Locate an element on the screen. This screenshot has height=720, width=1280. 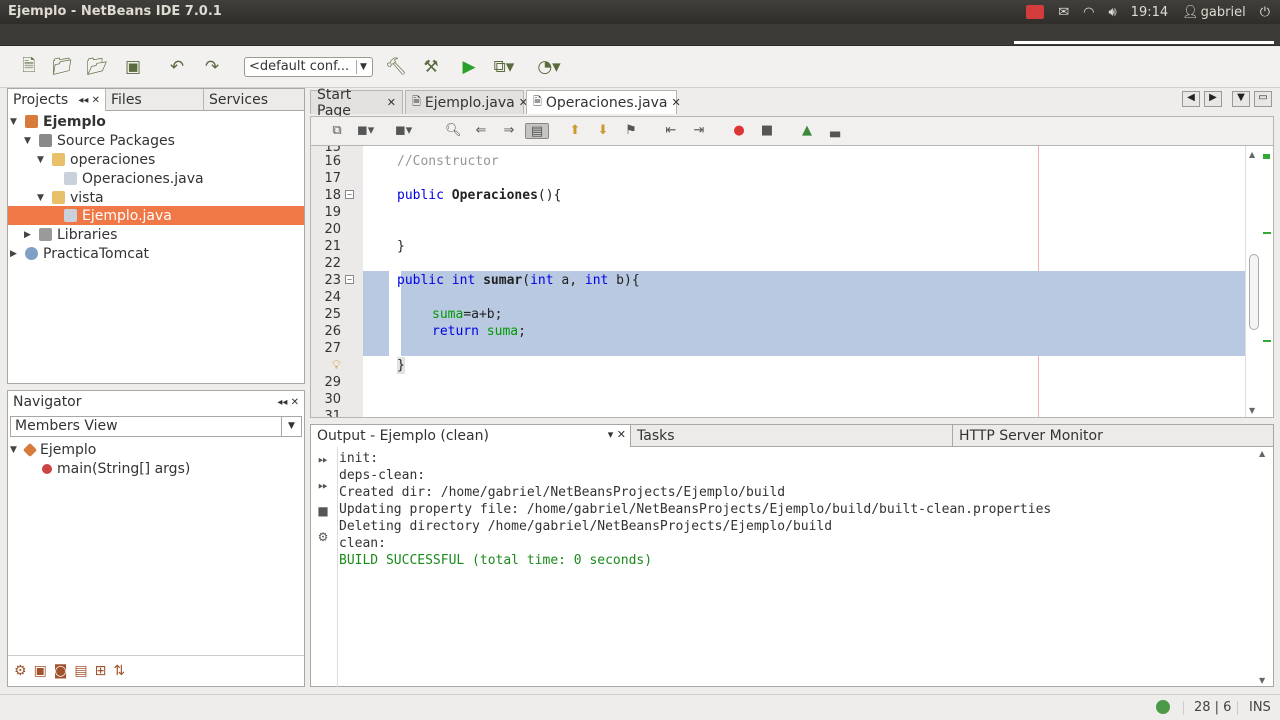
uncomment-icon: ▃ is located at coordinates (835, 131).